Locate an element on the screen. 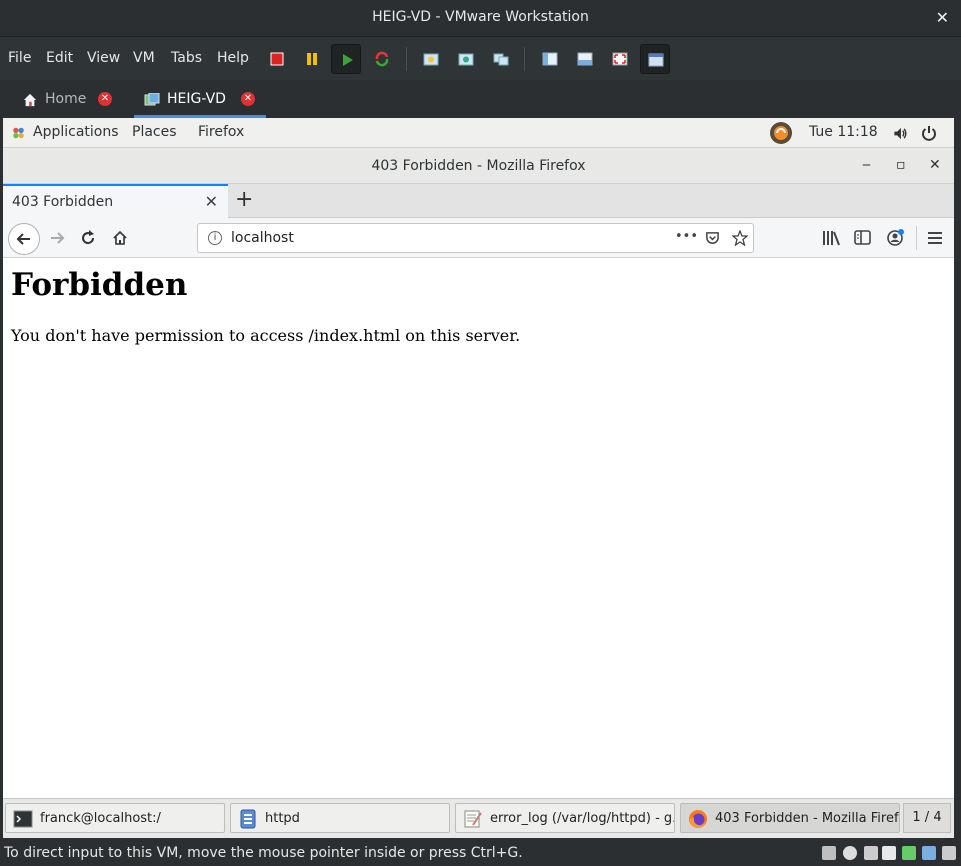  menu-tabs: Tabs is located at coordinates (186, 58).